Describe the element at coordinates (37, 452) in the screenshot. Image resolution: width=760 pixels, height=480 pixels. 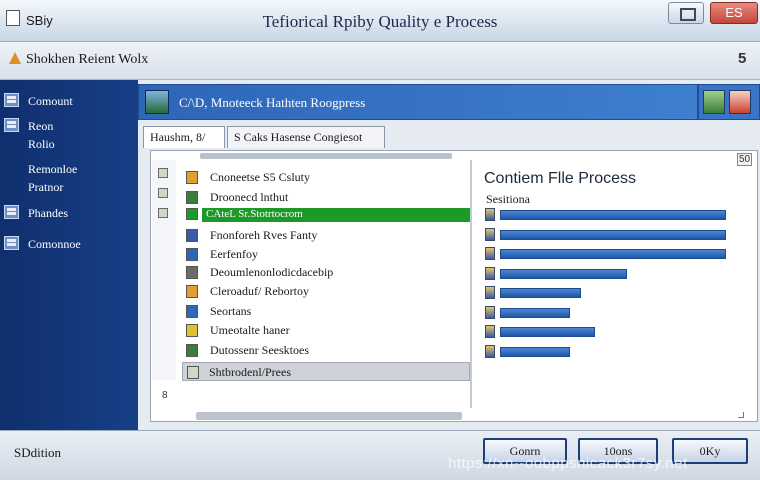
I see `status-text: SDdition` at that location.